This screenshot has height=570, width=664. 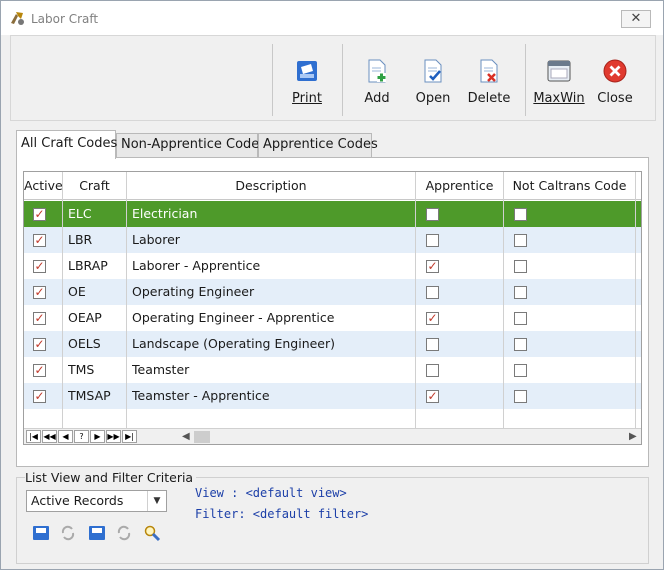 What do you see at coordinates (332, 370) in the screenshot?
I see `table-row: ✓ TMS Teamster` at bounding box center [332, 370].